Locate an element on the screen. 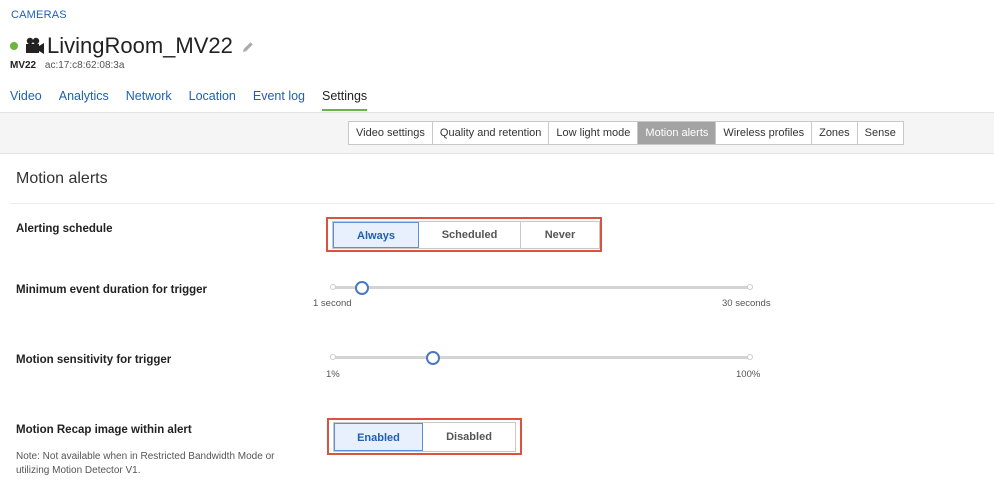  recap-disabled-button: Disabled is located at coordinates (469, 437).